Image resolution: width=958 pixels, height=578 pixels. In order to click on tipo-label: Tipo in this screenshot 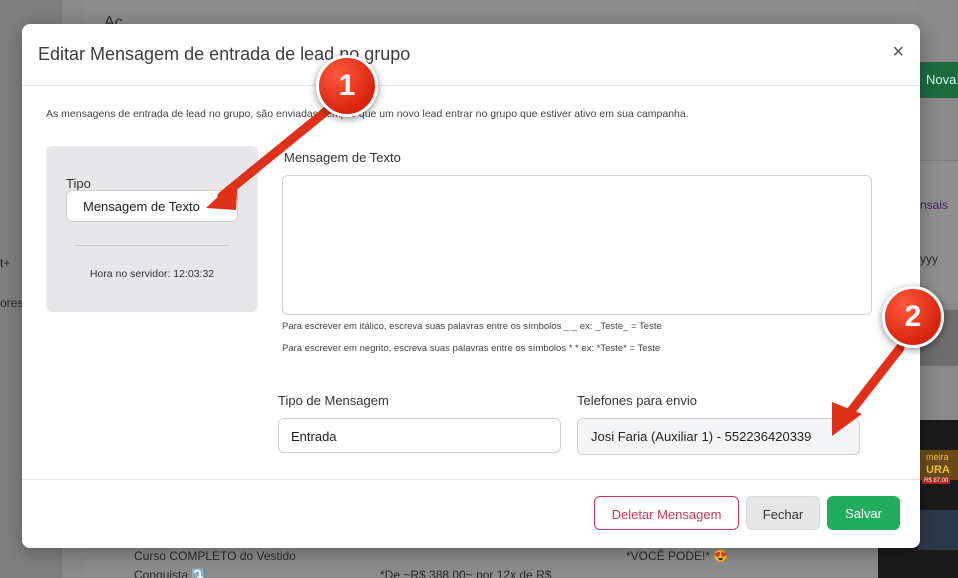, I will do `click(78, 183)`.